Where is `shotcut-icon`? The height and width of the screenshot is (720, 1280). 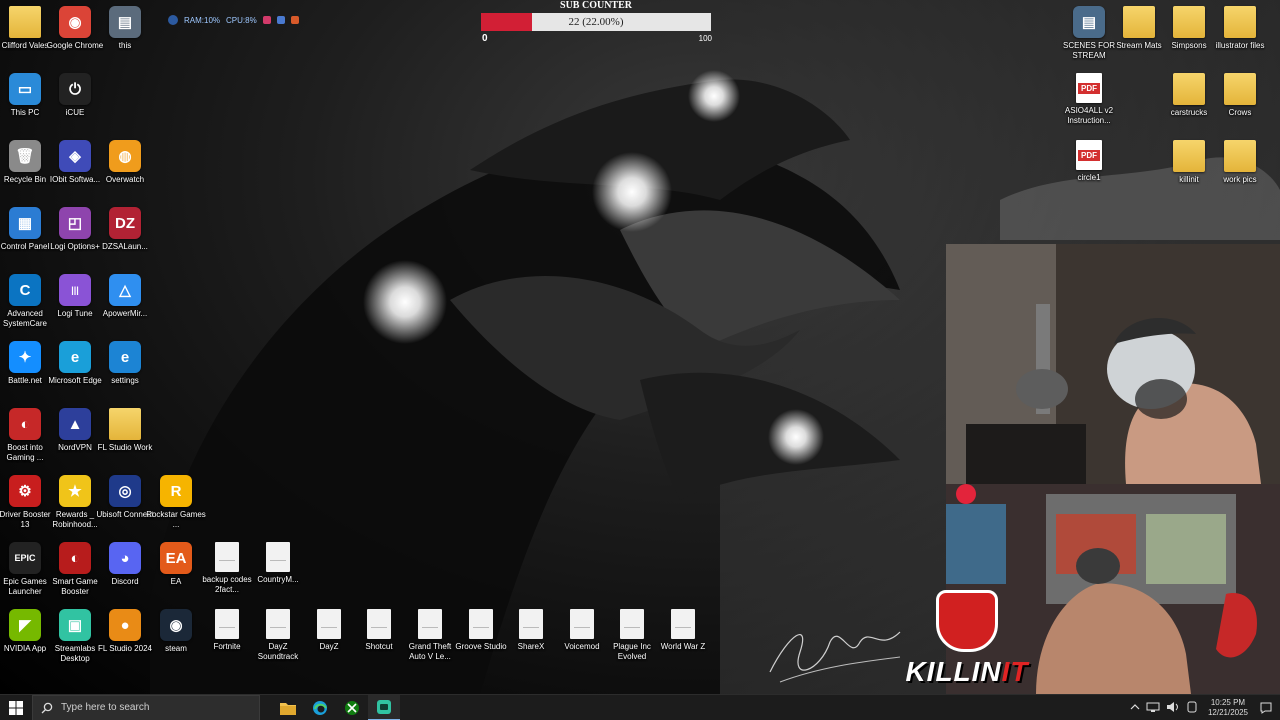 shotcut-icon is located at coordinates (379, 624).